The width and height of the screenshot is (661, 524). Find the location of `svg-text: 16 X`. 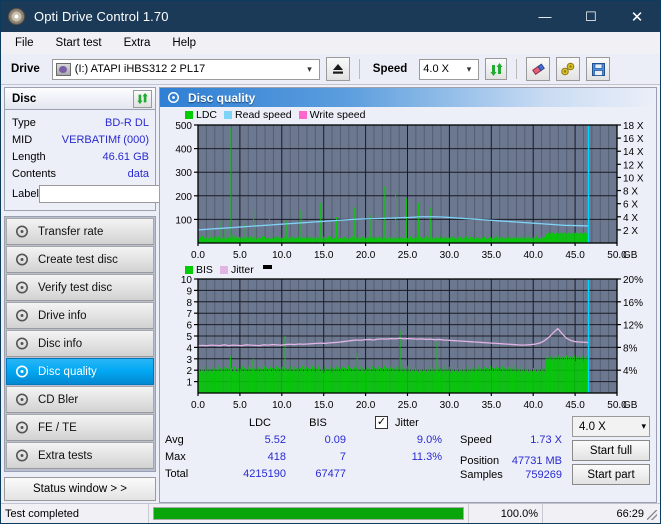

svg-text: 16 X is located at coordinates (633, 139).